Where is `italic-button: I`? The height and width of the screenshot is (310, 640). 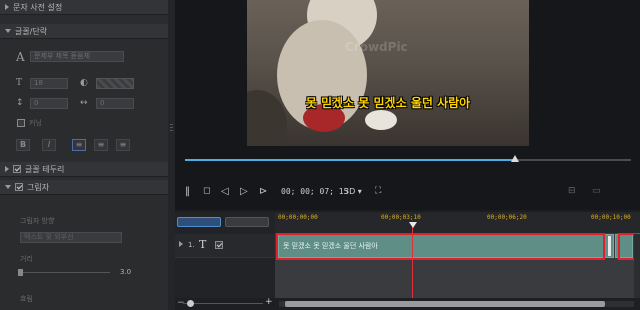
italic-button: I is located at coordinates (49, 145).